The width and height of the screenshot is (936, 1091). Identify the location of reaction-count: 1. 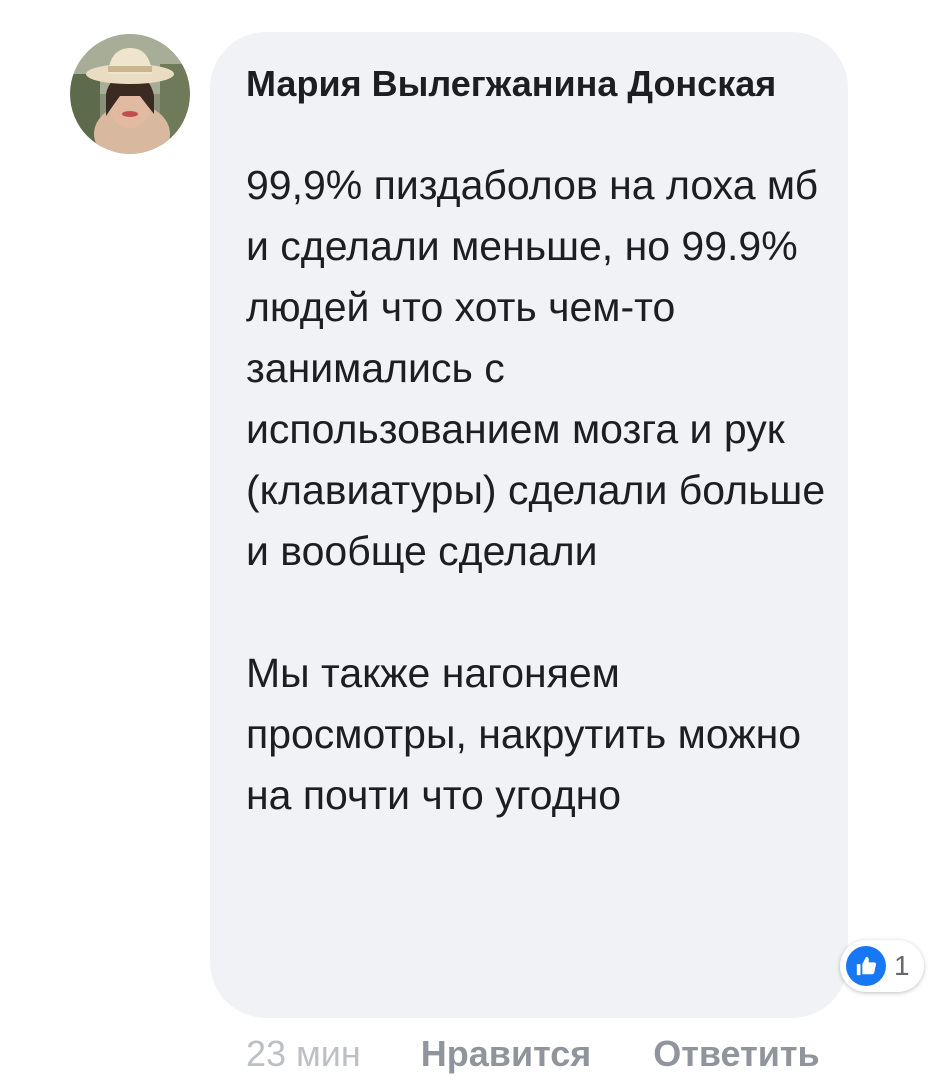
(902, 965).